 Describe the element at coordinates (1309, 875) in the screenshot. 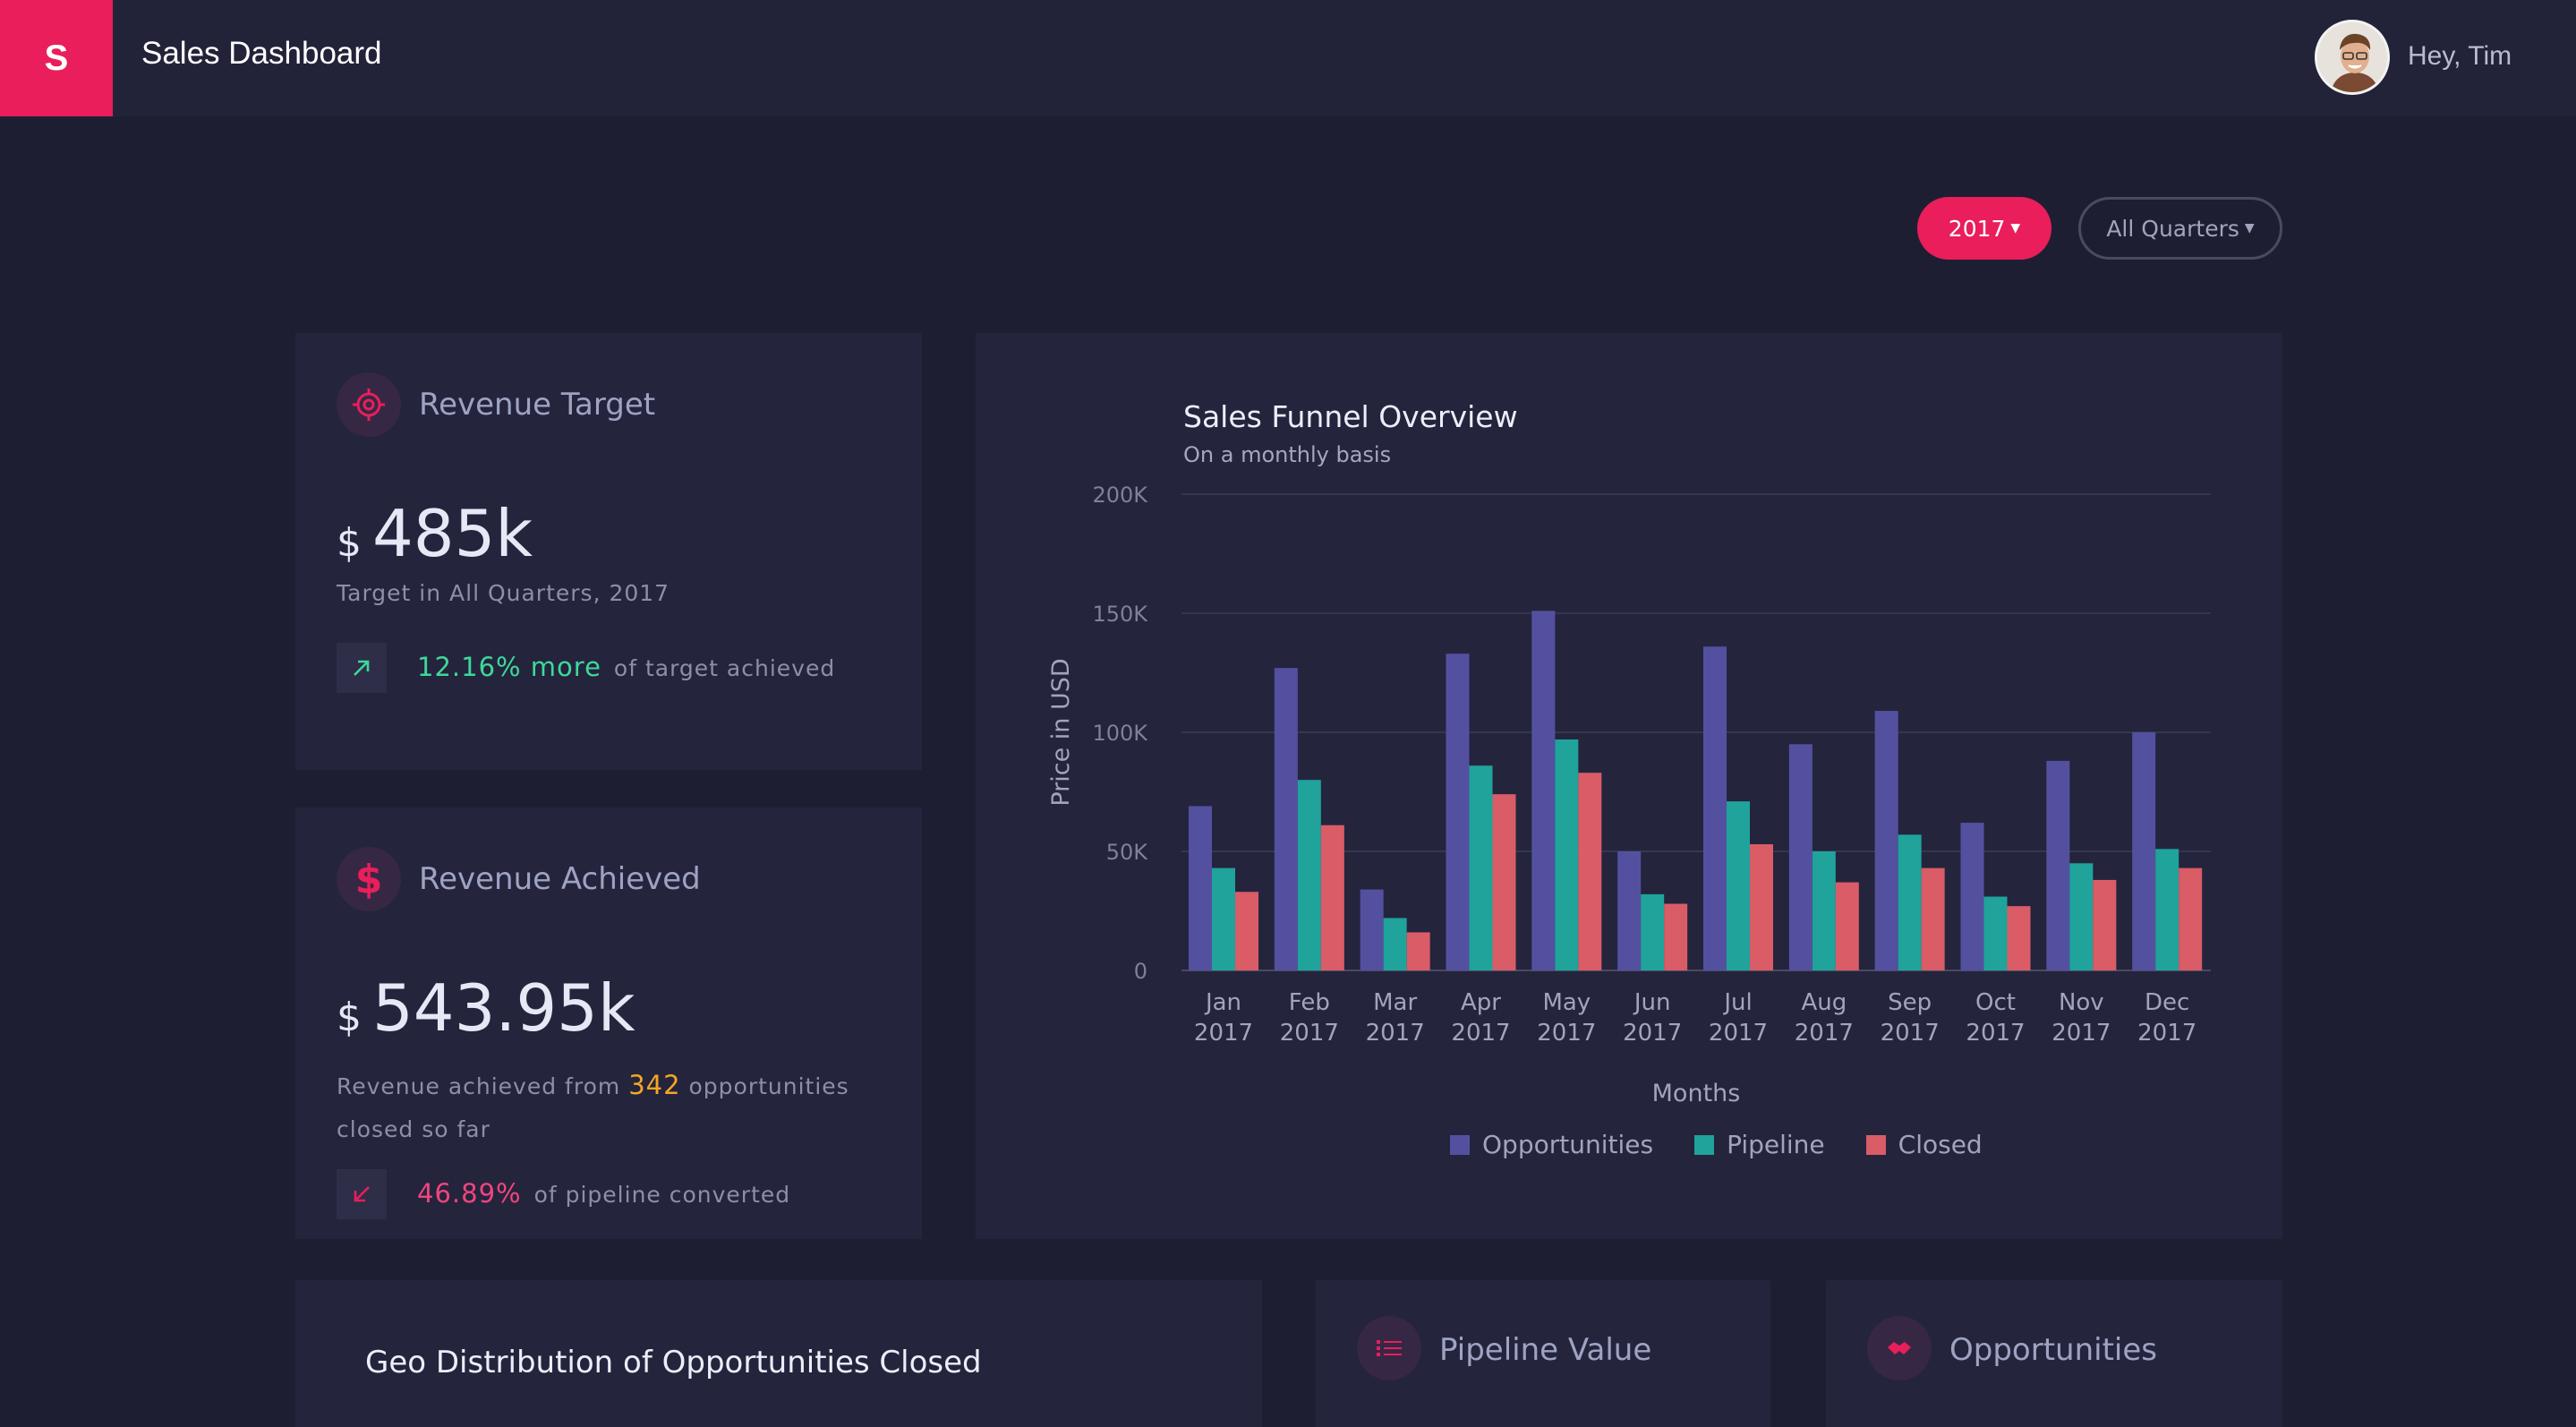

I see `bar-pipeline-feb` at that location.